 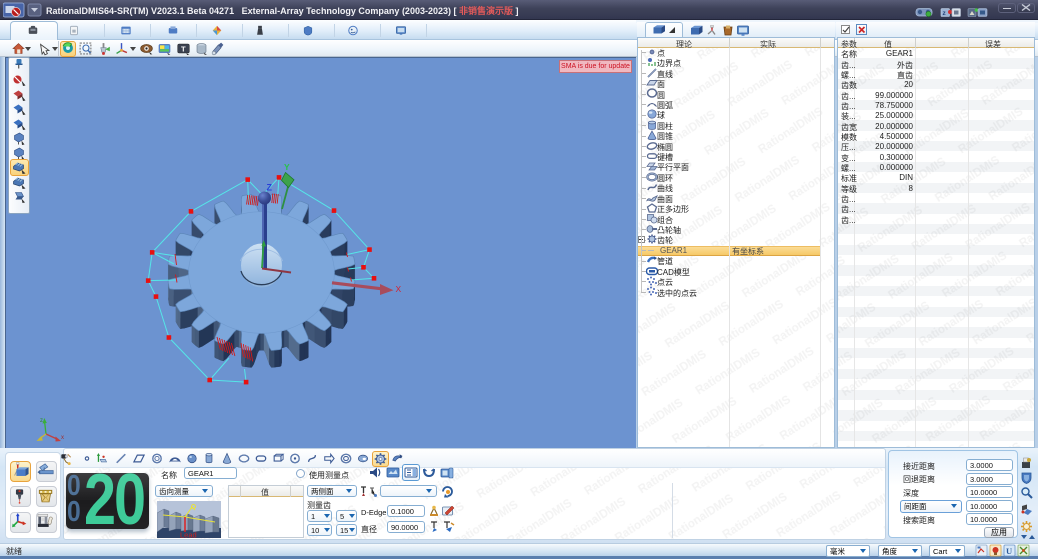 What do you see at coordinates (270, 188) in the screenshot?
I see `svg-text: Z` at bounding box center [270, 188].